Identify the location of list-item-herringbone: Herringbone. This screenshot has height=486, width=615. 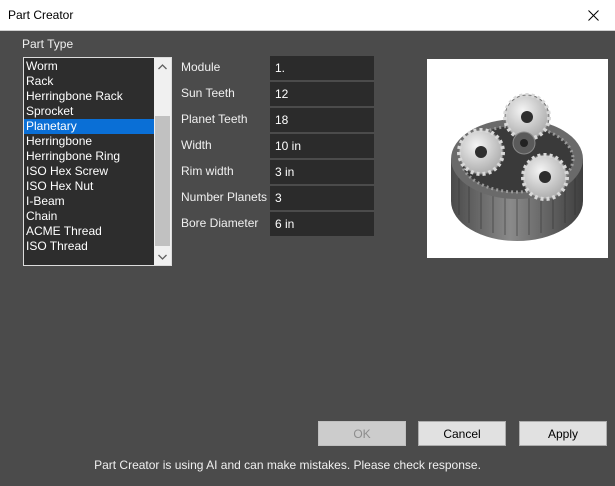
(89, 141).